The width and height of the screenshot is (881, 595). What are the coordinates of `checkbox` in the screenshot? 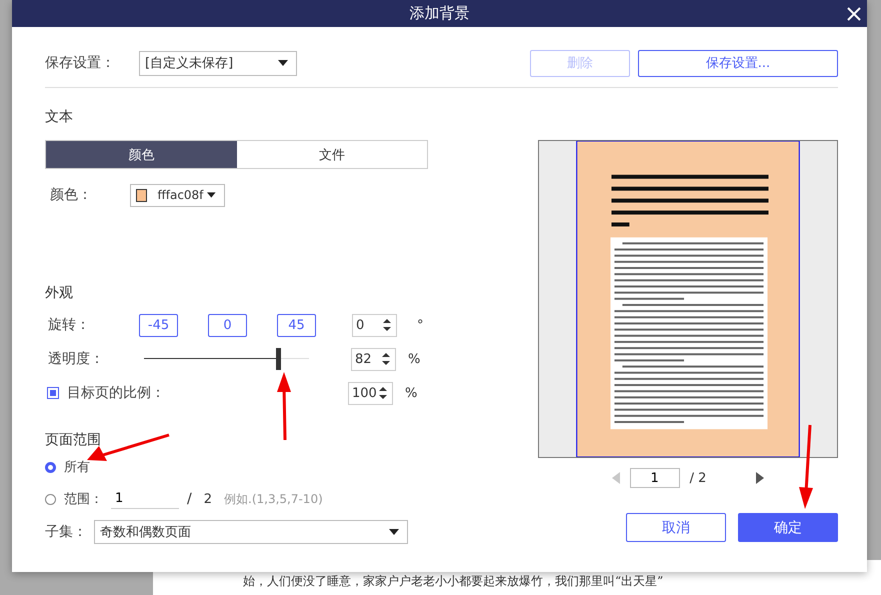 It's located at (53, 393).